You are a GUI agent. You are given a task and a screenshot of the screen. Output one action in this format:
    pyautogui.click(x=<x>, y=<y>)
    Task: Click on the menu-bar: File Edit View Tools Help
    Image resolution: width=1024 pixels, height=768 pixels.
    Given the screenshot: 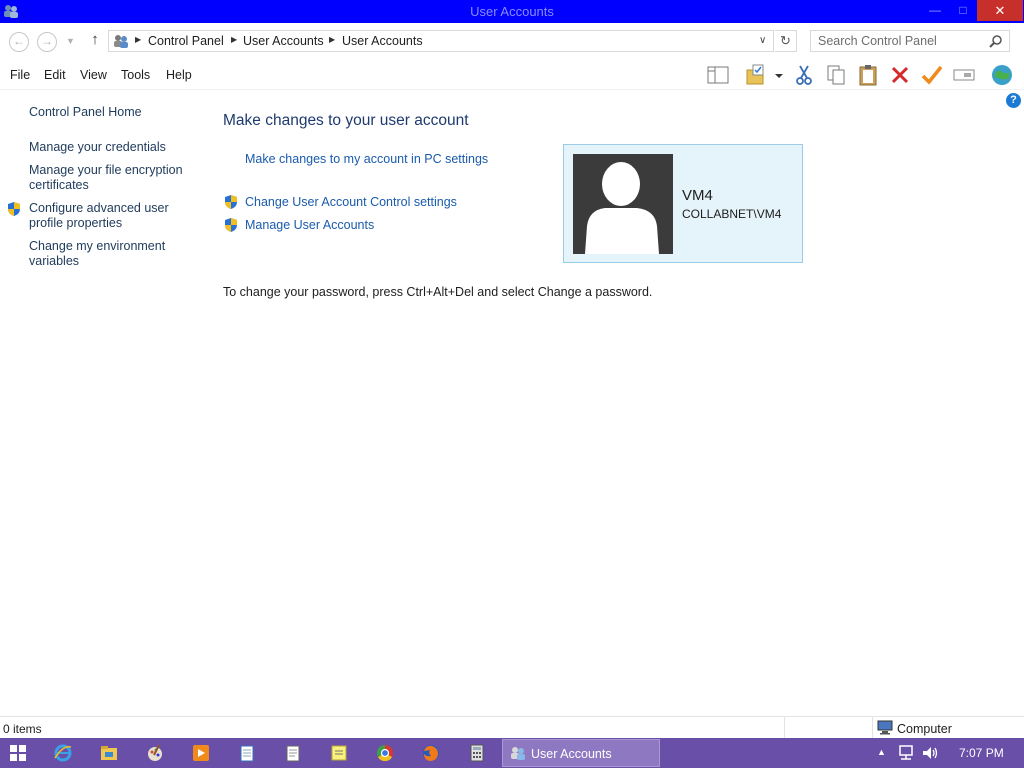 What is the action you would take?
    pyautogui.click(x=512, y=75)
    